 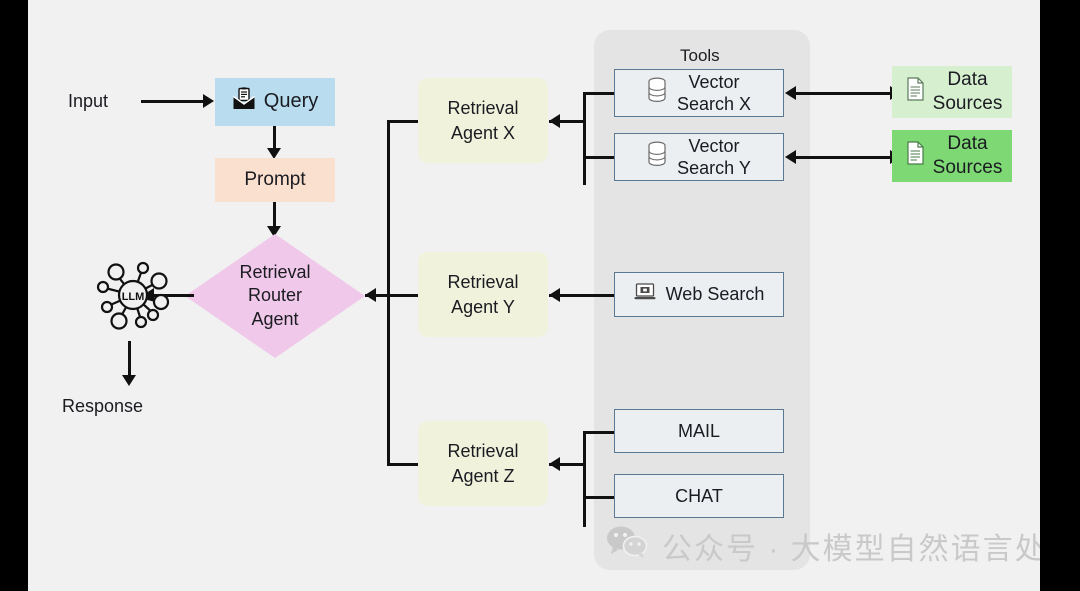 I want to click on prompt-label: Prompt, so click(x=275, y=179).